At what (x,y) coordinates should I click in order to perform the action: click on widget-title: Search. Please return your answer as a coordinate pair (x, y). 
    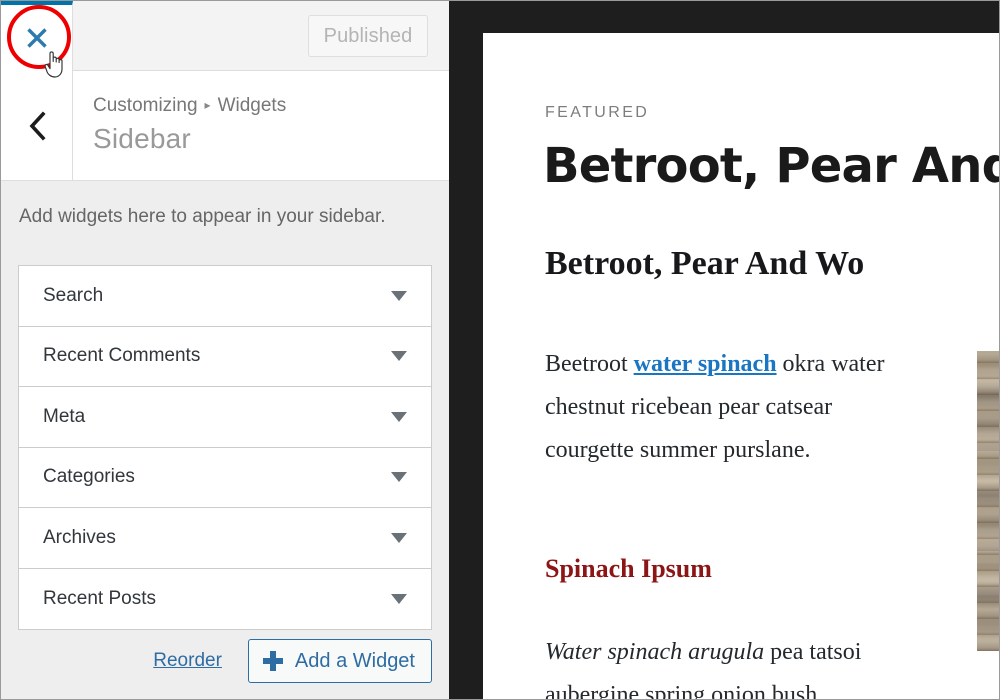
    Looking at the image, I should click on (73, 295).